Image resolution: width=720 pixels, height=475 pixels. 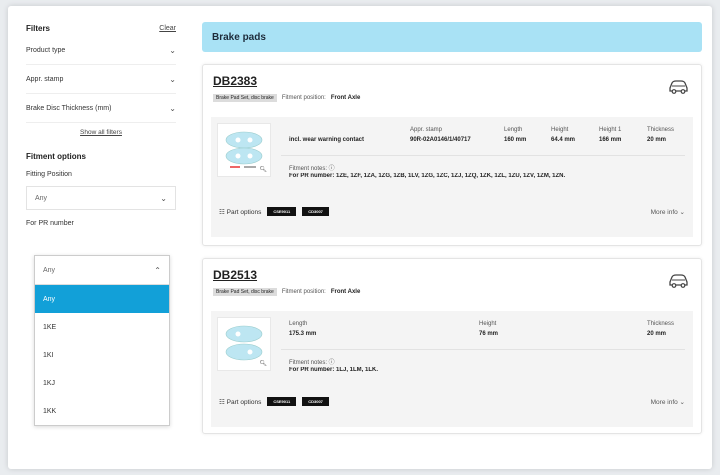 What do you see at coordinates (101, 132) in the screenshot?
I see `show-all-filters-link: Show all filters` at bounding box center [101, 132].